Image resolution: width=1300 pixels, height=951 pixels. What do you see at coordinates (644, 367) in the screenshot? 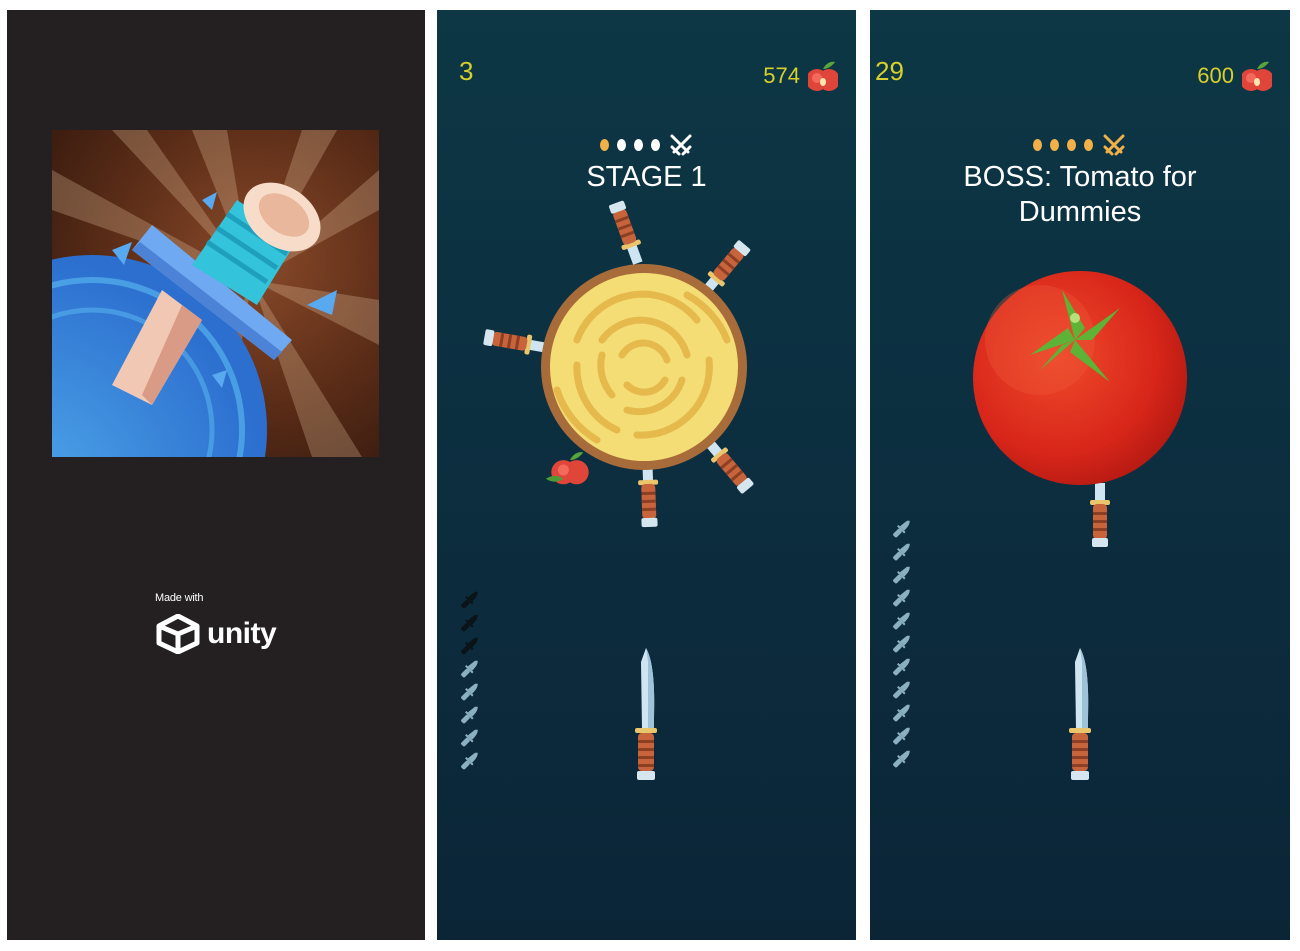
I see `log-target` at bounding box center [644, 367].